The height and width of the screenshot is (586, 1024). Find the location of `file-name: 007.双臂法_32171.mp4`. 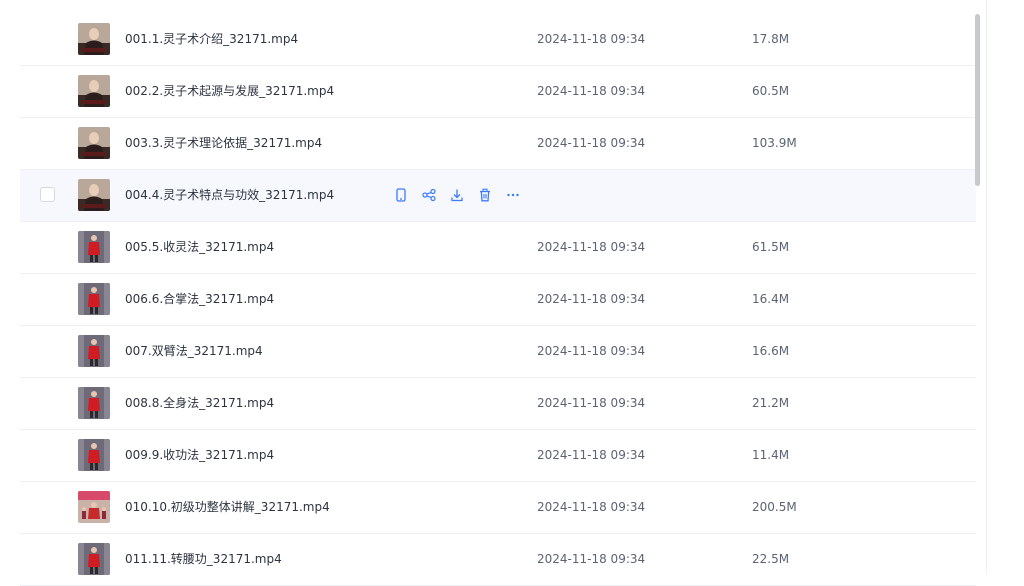

file-name: 007.双臂法_32171.mp4 is located at coordinates (194, 351).